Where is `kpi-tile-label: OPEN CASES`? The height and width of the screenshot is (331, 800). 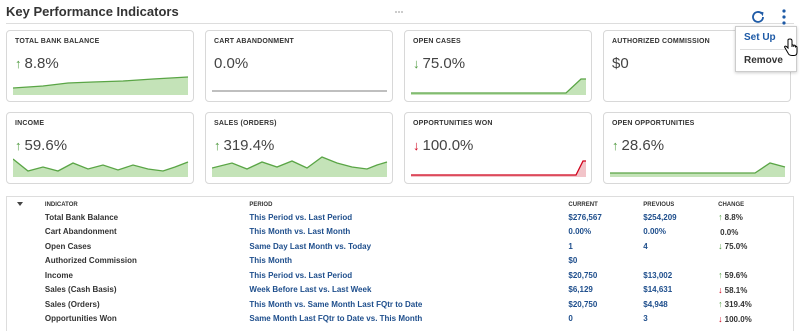
kpi-tile-label: OPEN CASES is located at coordinates (437, 41).